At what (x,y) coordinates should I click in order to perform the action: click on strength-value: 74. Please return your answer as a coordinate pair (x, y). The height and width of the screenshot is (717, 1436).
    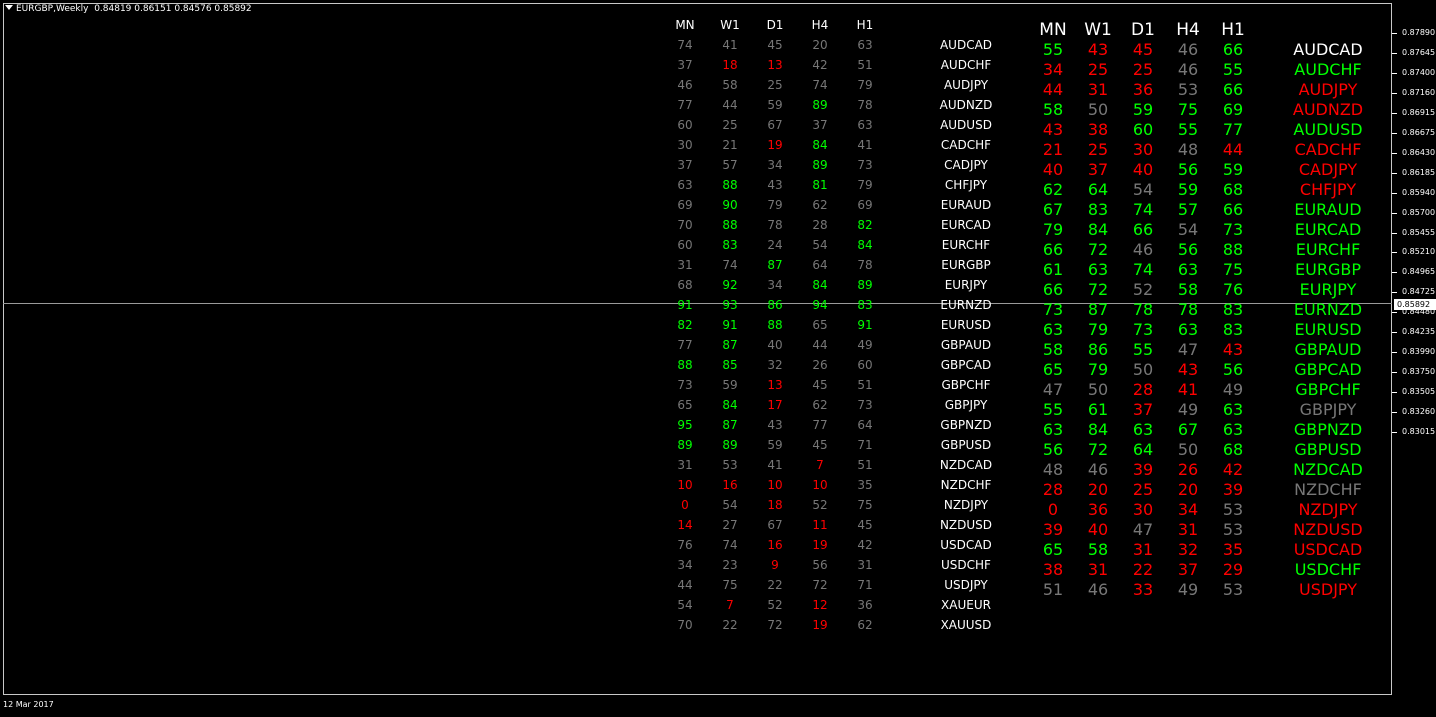
    Looking at the image, I should click on (1143, 269).